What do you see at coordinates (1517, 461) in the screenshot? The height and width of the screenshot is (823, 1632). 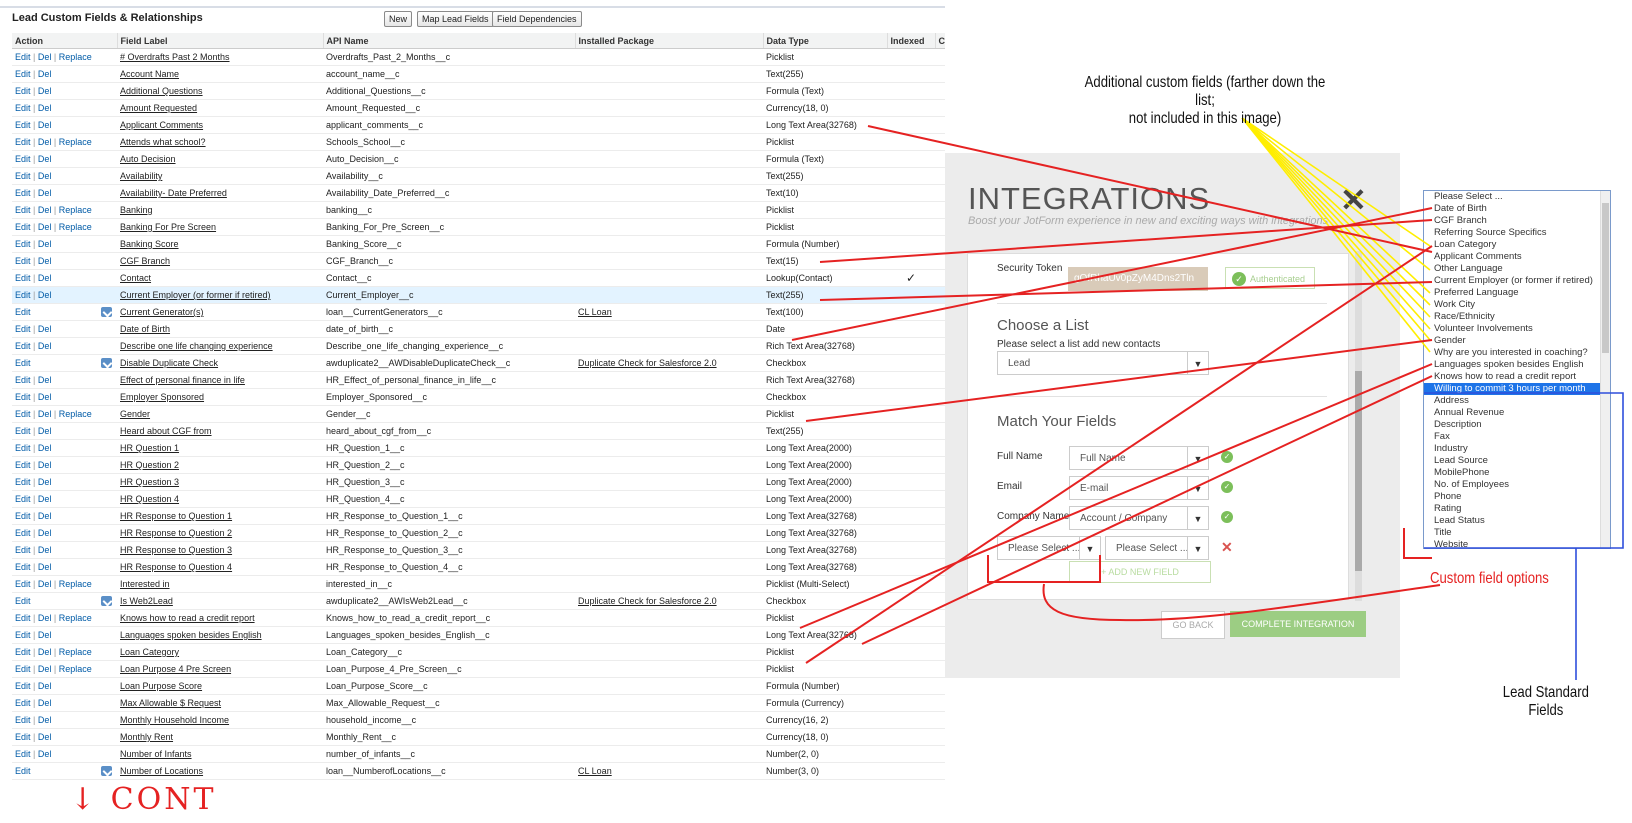 I see `dropdown-option: Lead Source` at bounding box center [1517, 461].